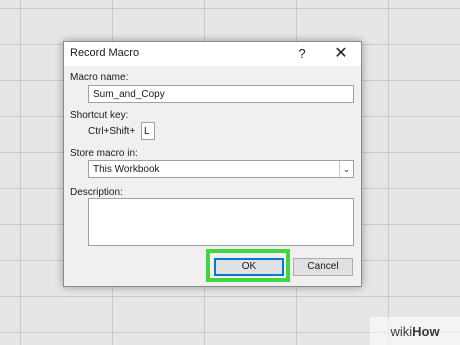 The image size is (460, 345). I want to click on store-macro-label: Store macro in:, so click(104, 153).